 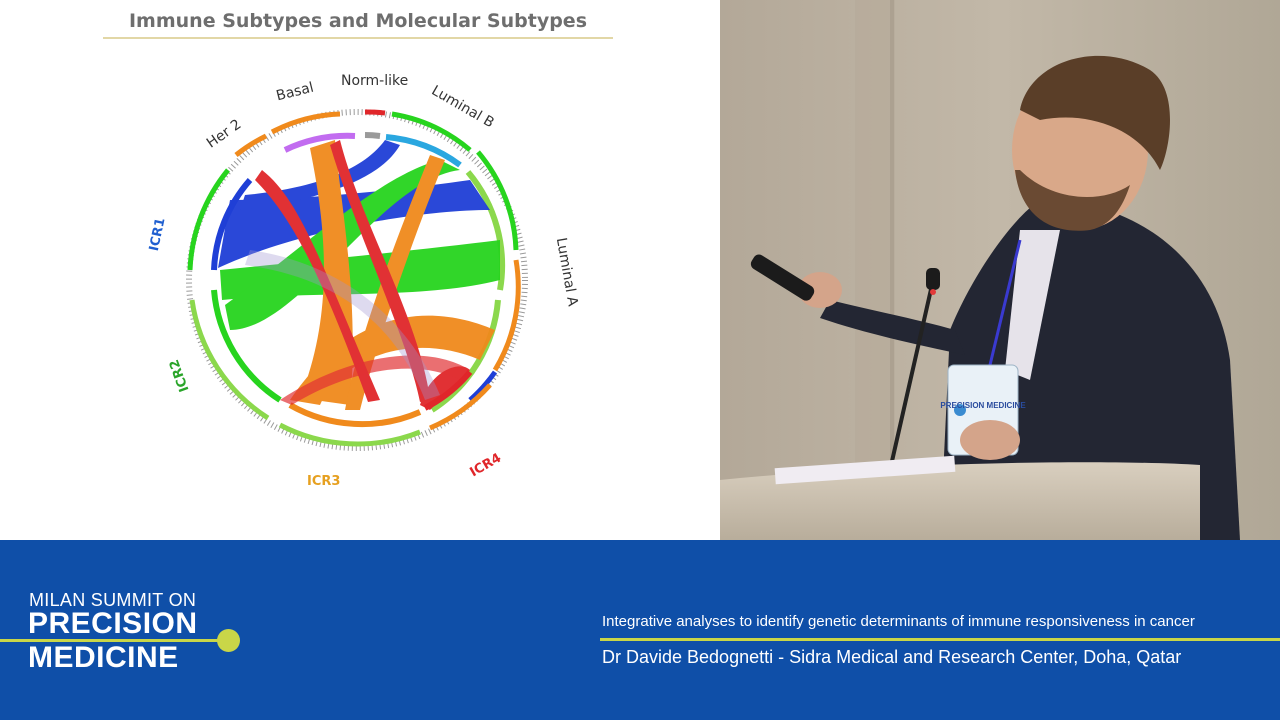 I want to click on logo-line2: PRECISION, so click(x=113, y=623).